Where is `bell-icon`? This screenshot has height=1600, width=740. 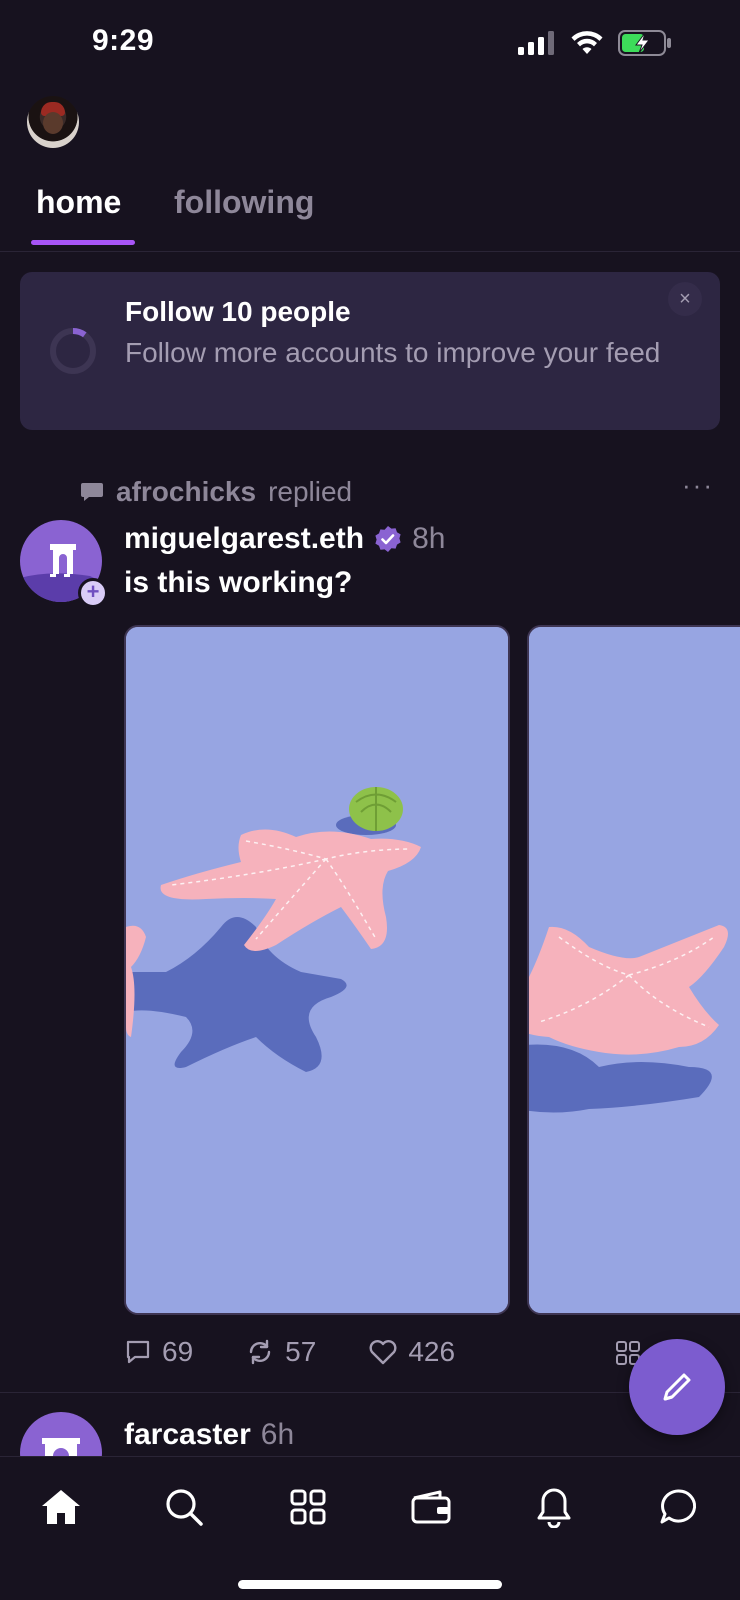
bell-icon is located at coordinates (554, 1508).